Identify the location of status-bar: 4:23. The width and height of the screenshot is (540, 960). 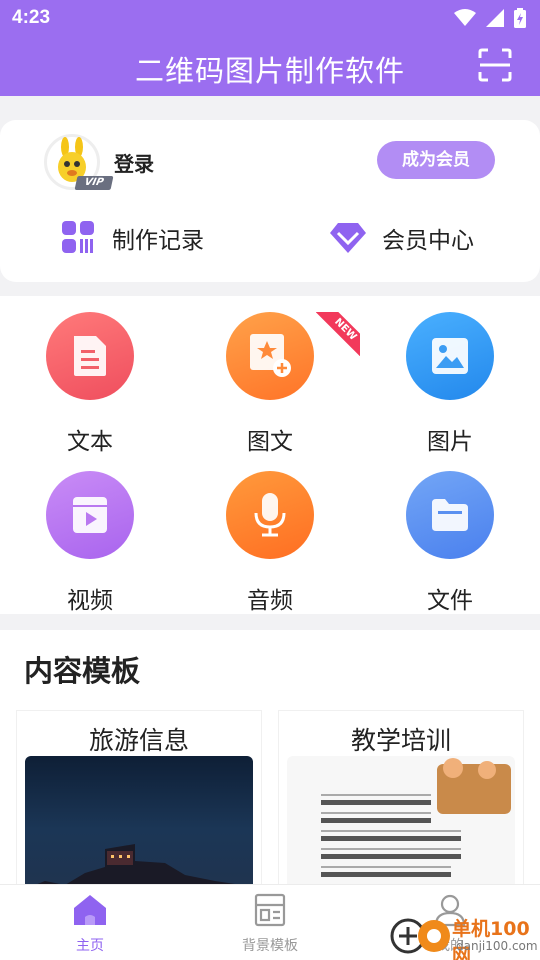
(270, 18).